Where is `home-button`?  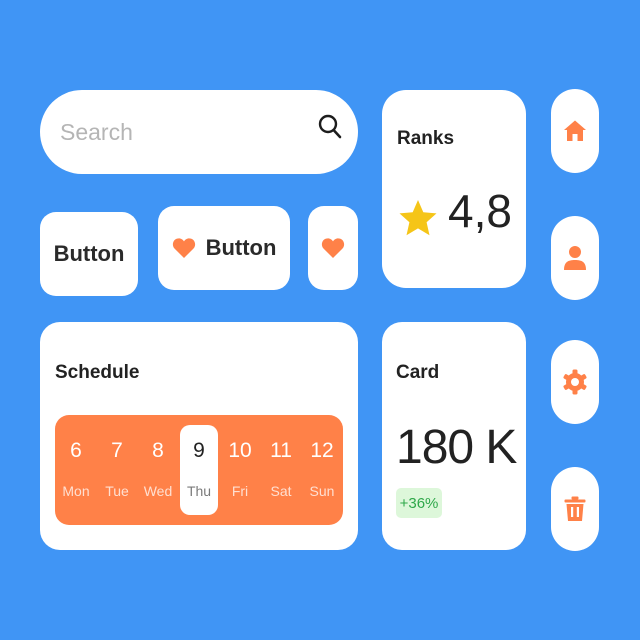
home-button is located at coordinates (575, 131).